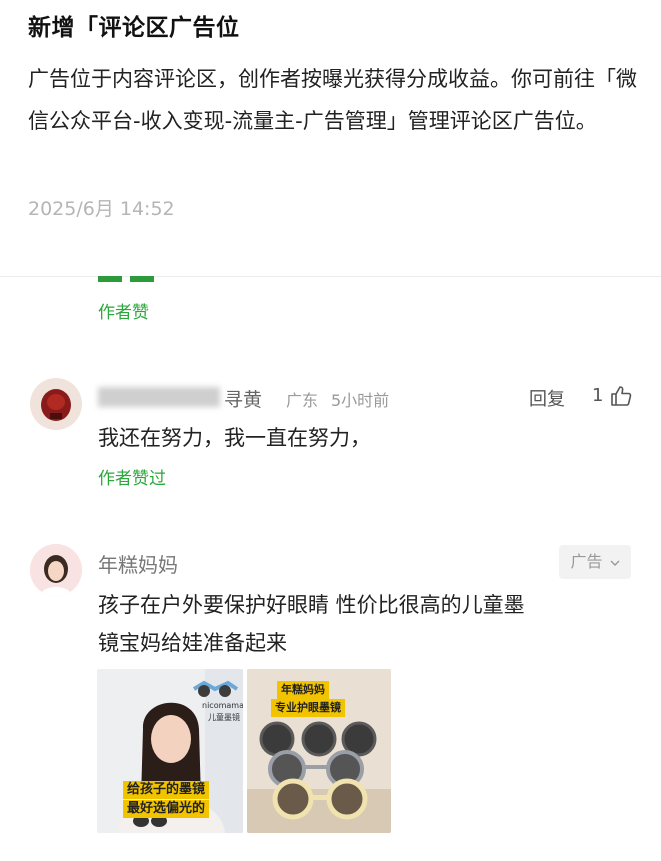  Describe the element at coordinates (159, 397) in the screenshot. I see `redacted-username` at that location.